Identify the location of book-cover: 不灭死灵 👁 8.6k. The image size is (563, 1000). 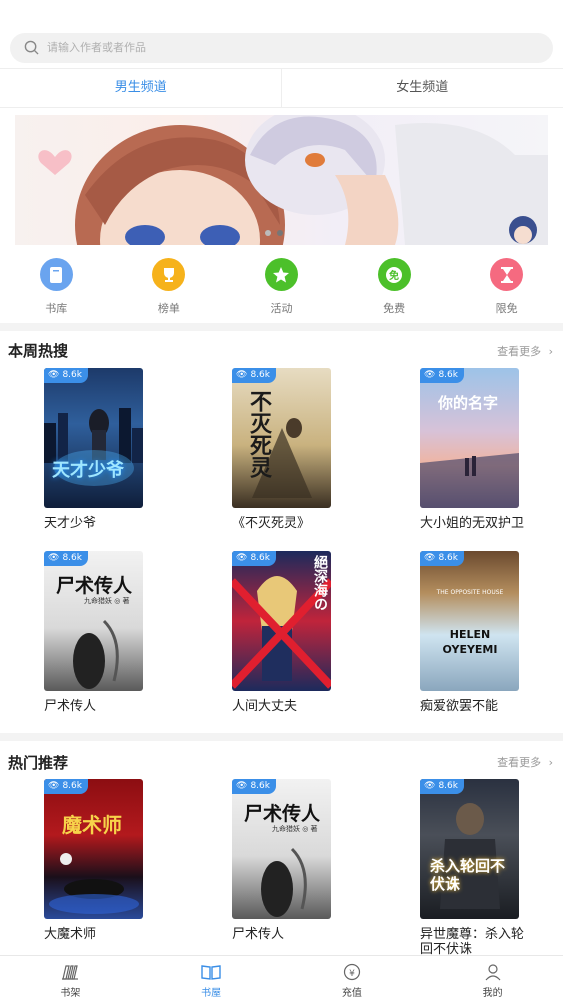
(281, 438).